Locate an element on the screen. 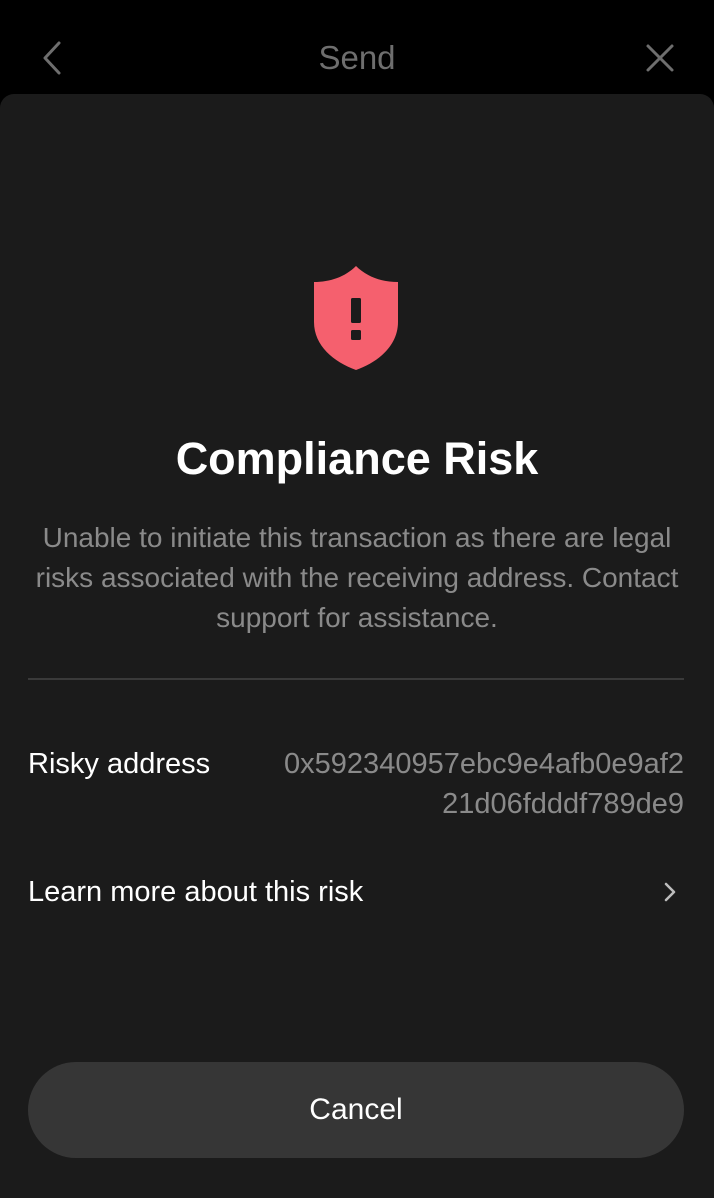 The height and width of the screenshot is (1198, 714). learn-more-label: Learn more about this risk is located at coordinates (196, 892).